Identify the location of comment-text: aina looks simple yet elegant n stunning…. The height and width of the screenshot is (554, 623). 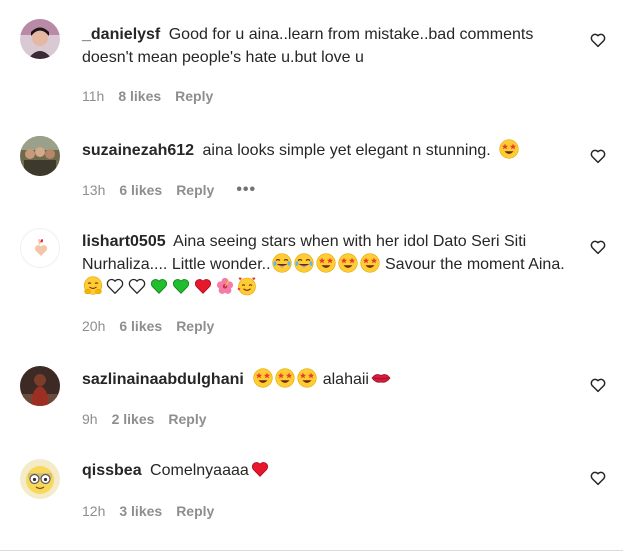
(346, 150).